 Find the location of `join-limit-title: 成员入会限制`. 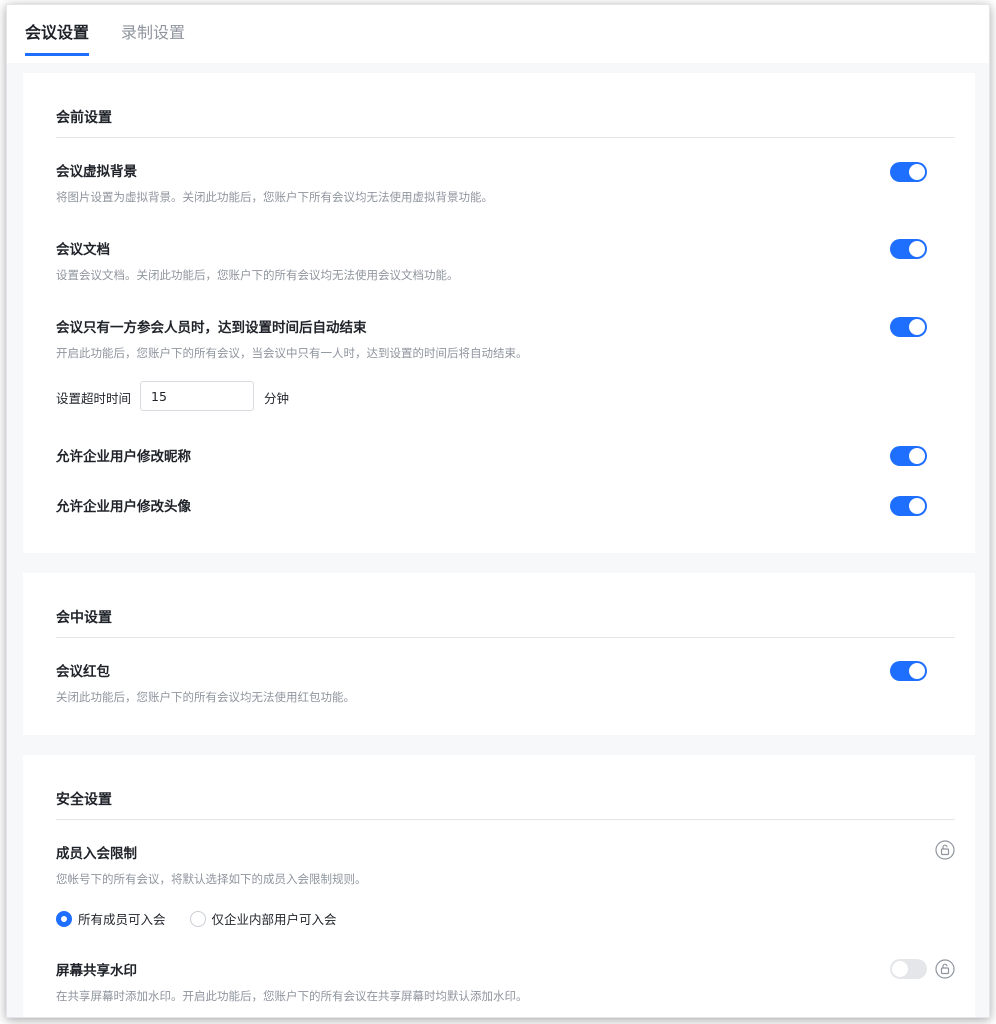

join-limit-title: 成员入会限制 is located at coordinates (96, 854).